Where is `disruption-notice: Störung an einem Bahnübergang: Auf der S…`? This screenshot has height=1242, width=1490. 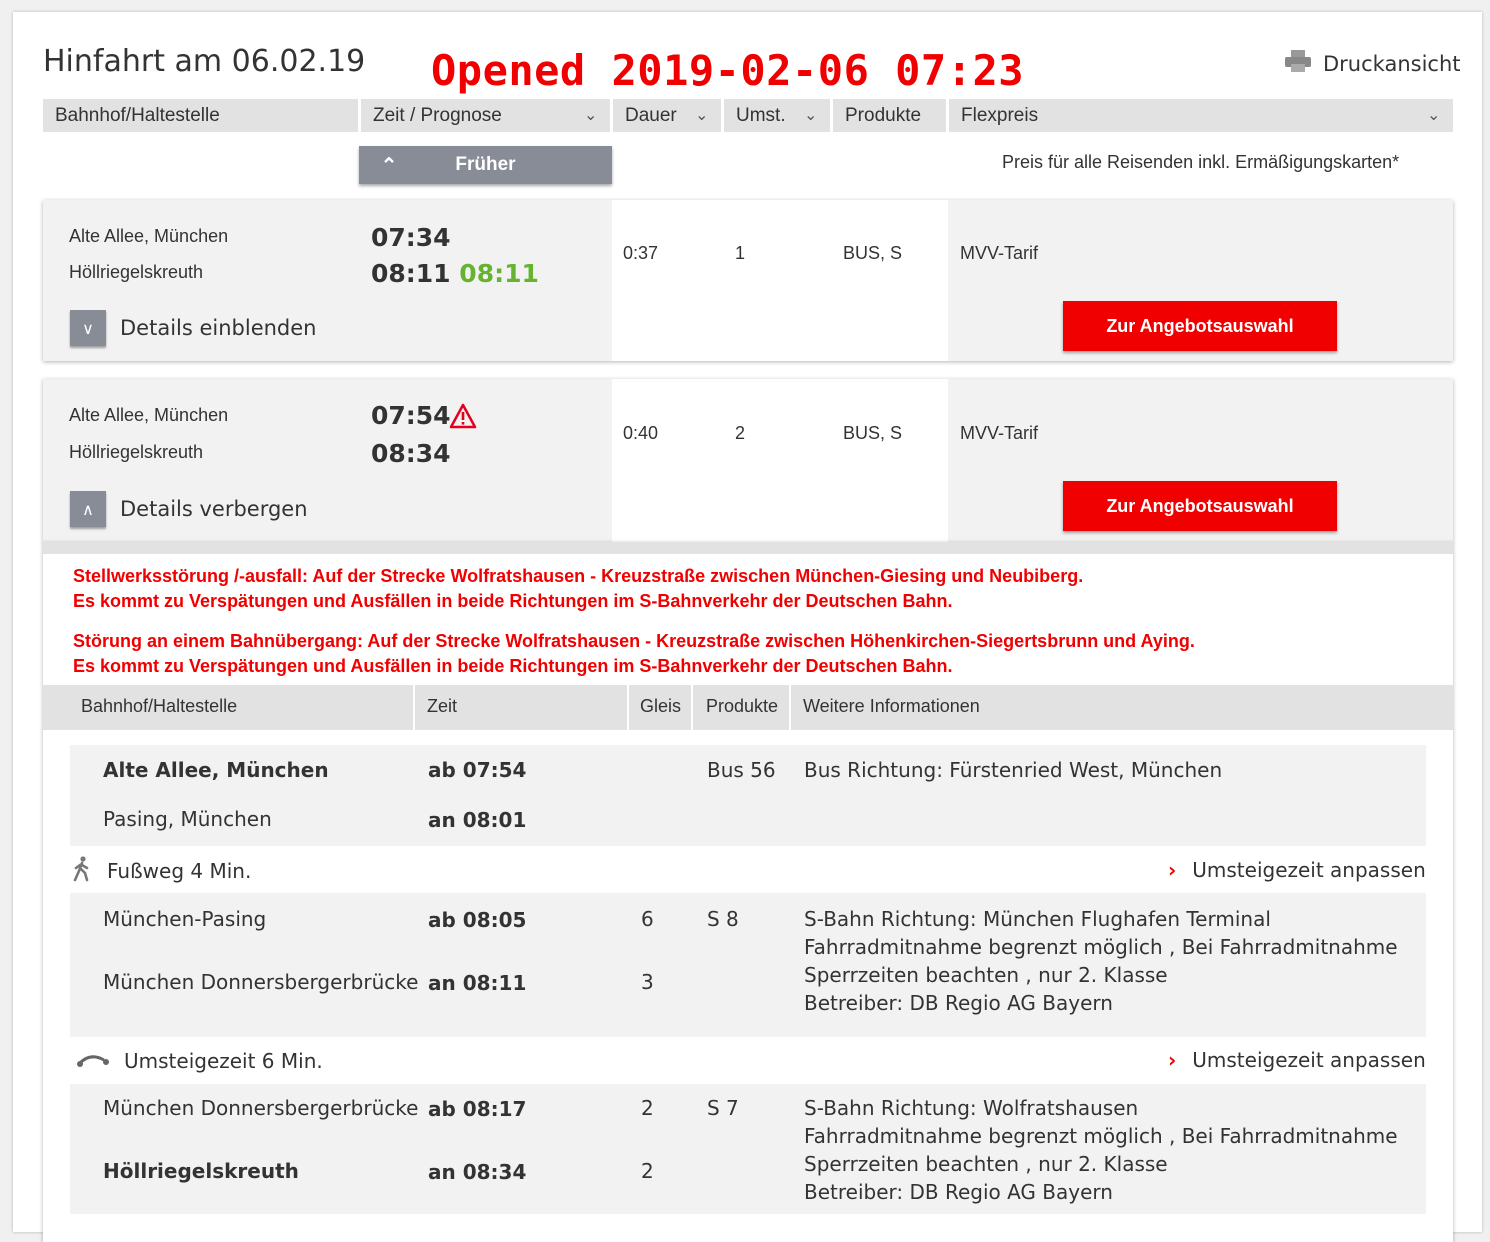 disruption-notice: Störung an einem Bahnübergang: Auf der S… is located at coordinates (634, 641).